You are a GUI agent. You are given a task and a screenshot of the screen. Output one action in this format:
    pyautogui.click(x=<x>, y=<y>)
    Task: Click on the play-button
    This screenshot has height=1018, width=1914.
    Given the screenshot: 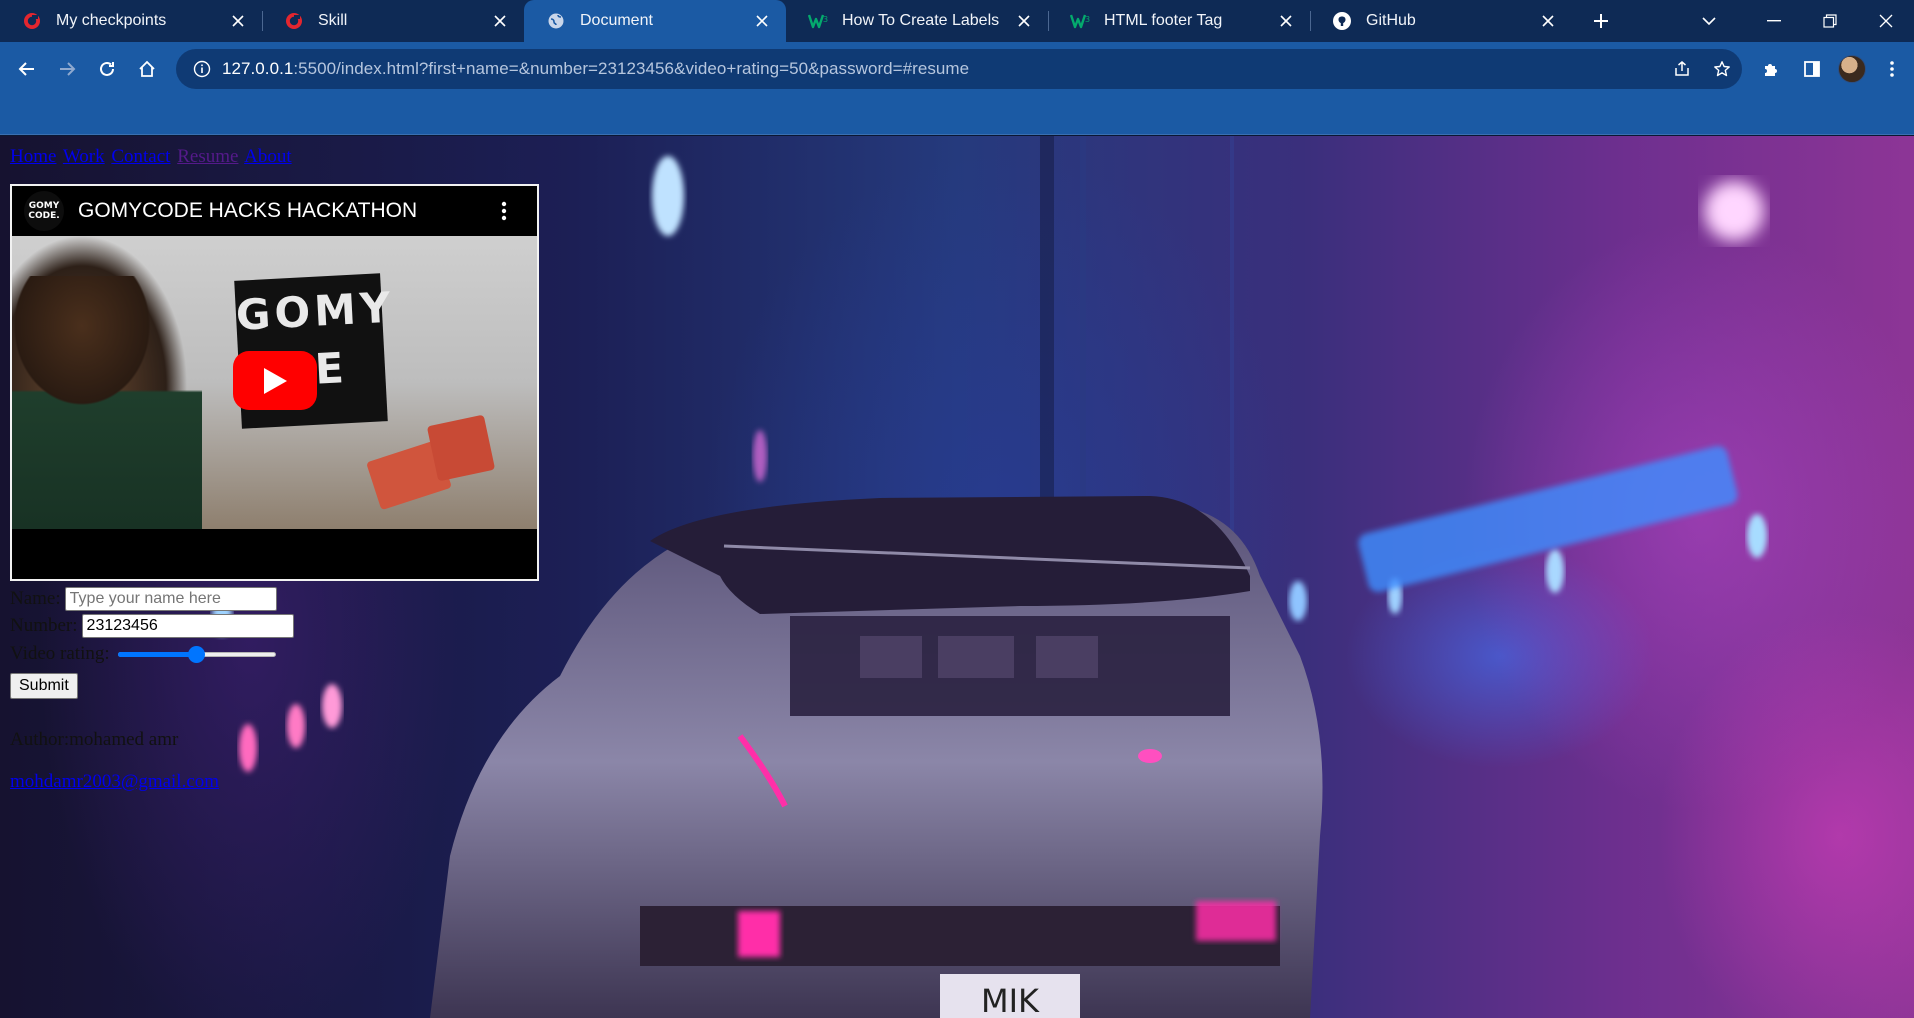 What is the action you would take?
    pyautogui.click(x=275, y=380)
    